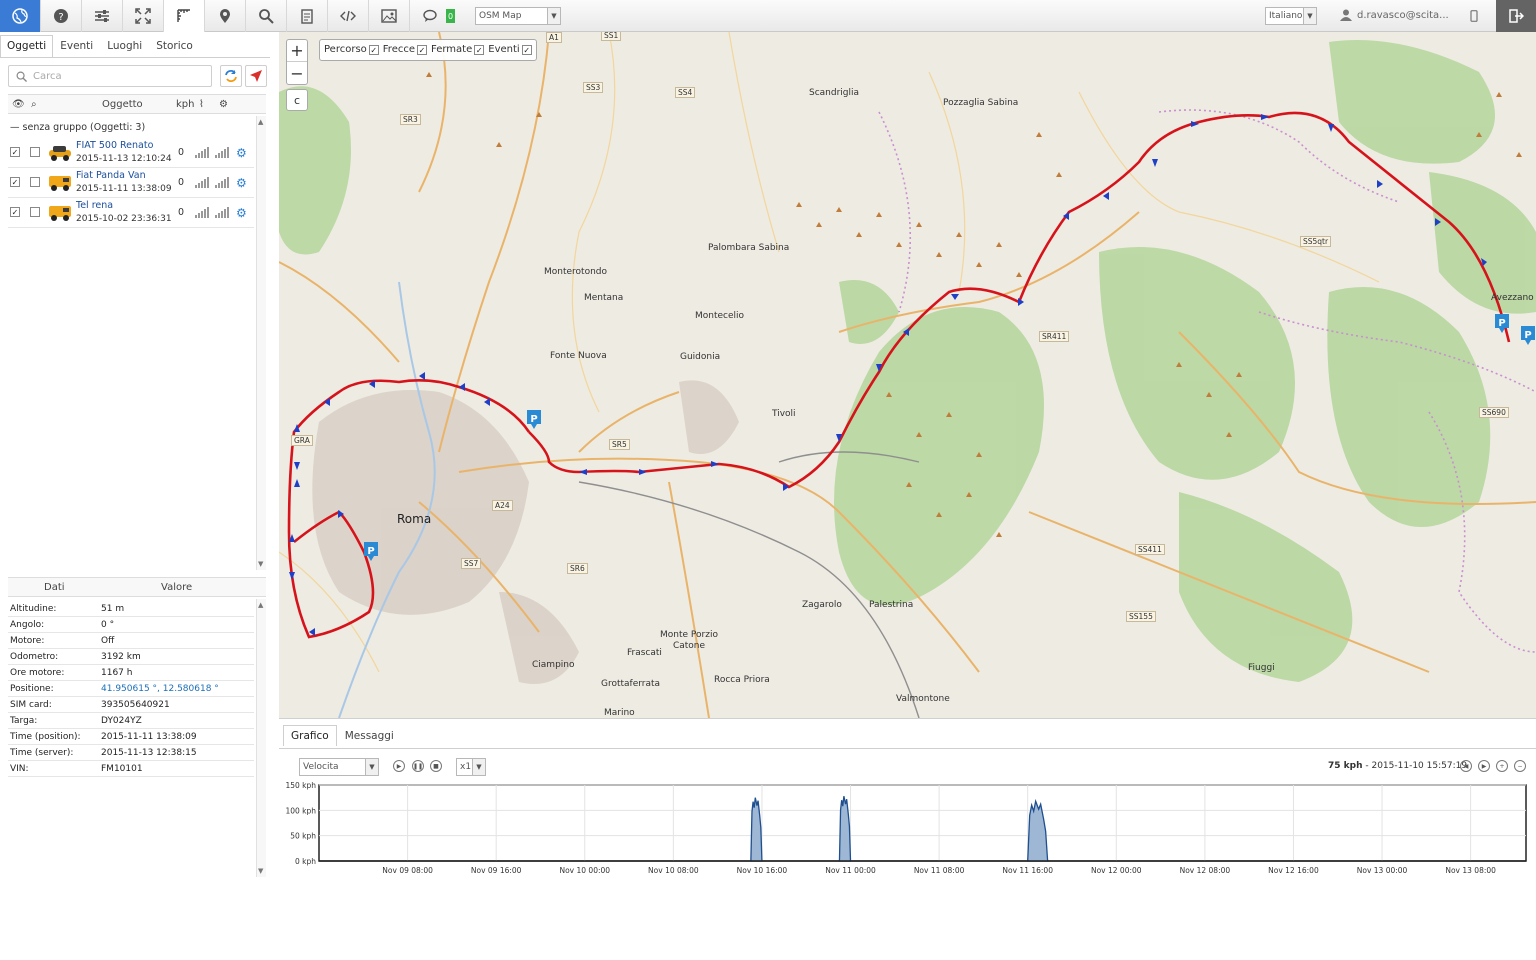 The width and height of the screenshot is (1536, 960). What do you see at coordinates (584, 870) in the screenshot?
I see `x-tick-label: Nov 10 00:00` at bounding box center [584, 870].